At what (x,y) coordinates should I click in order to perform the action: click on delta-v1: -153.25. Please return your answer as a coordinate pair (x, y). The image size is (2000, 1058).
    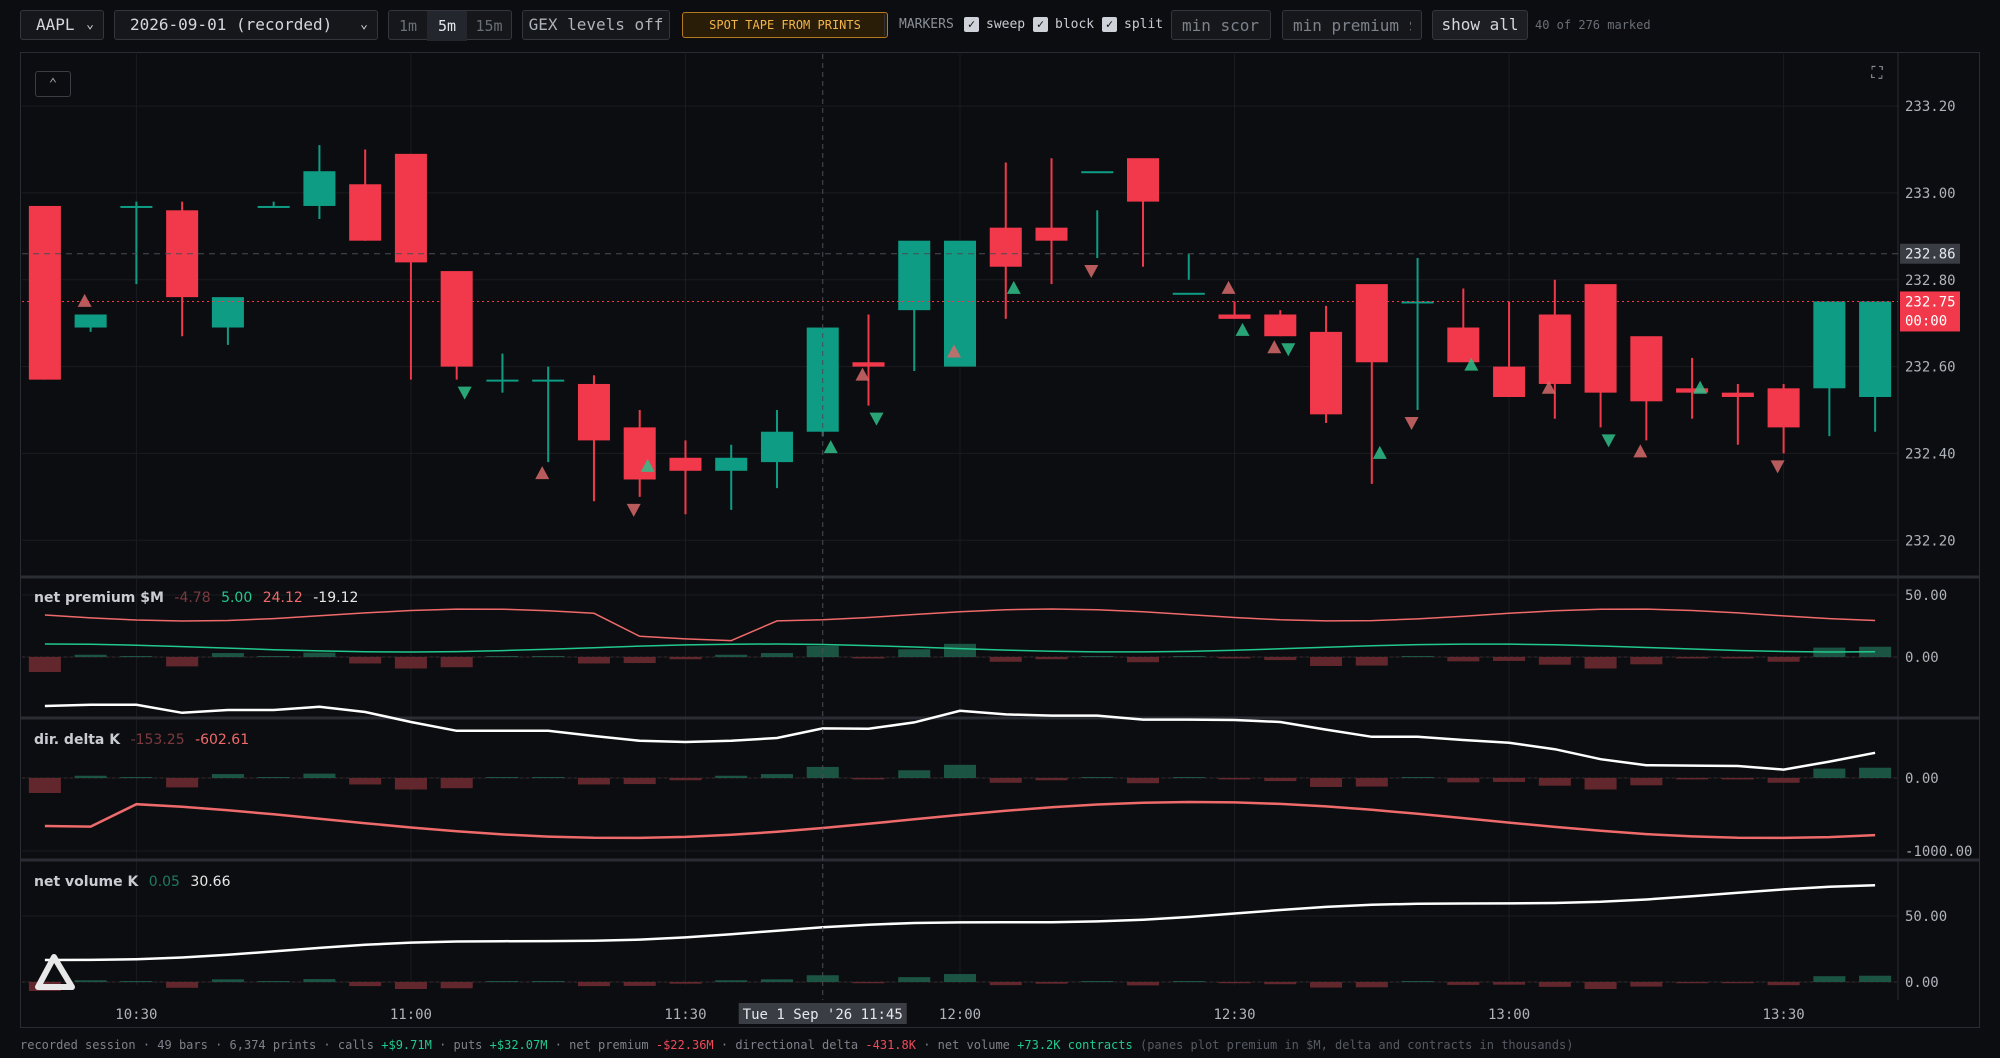
    Looking at the image, I should click on (157, 740).